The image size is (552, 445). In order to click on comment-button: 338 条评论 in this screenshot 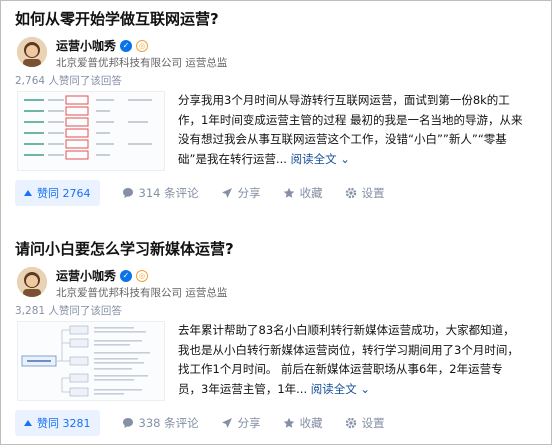, I will do `click(160, 423)`.